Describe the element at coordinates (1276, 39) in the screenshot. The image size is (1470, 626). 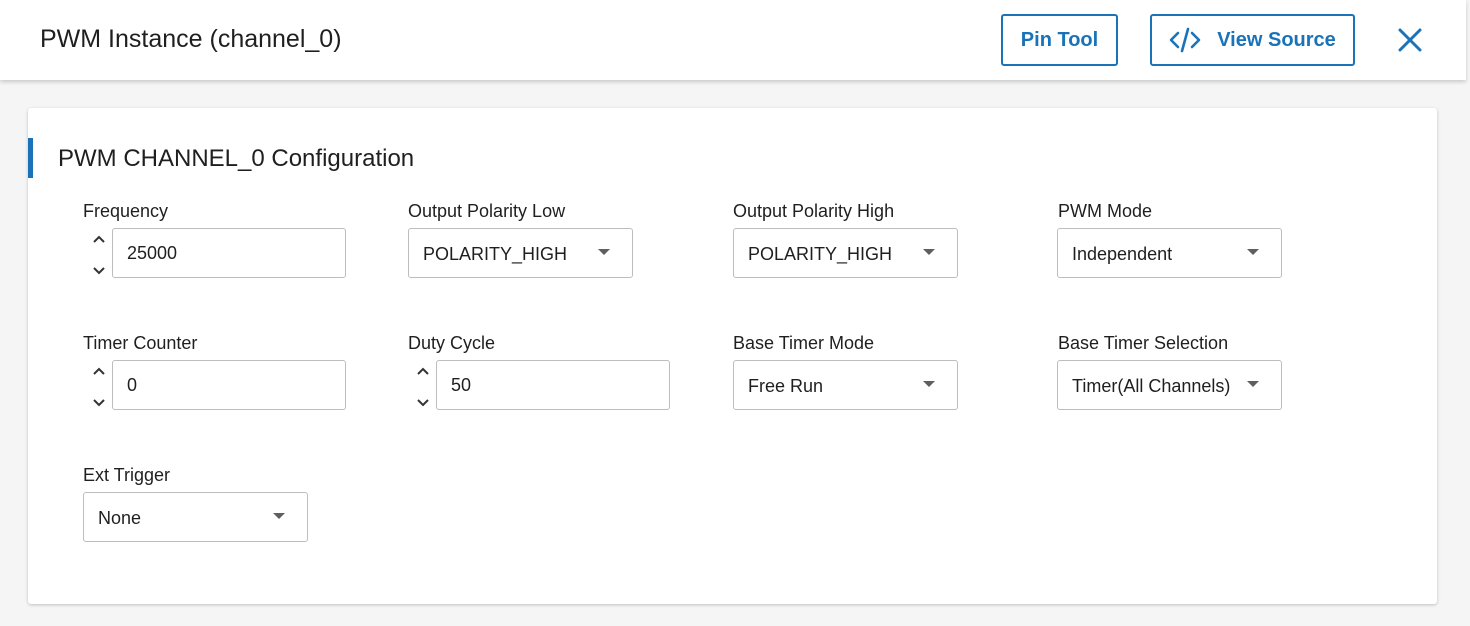
I see `view-source-button-label: View Source` at that location.